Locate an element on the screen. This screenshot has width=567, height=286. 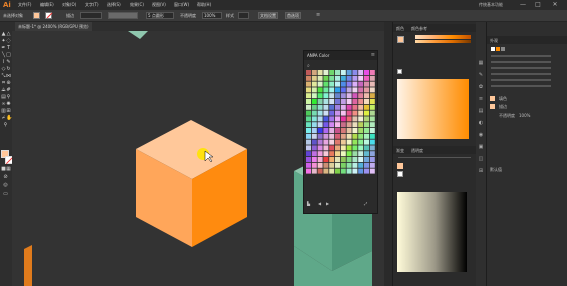
symbols-icon: ✿ is located at coordinates (481, 87).